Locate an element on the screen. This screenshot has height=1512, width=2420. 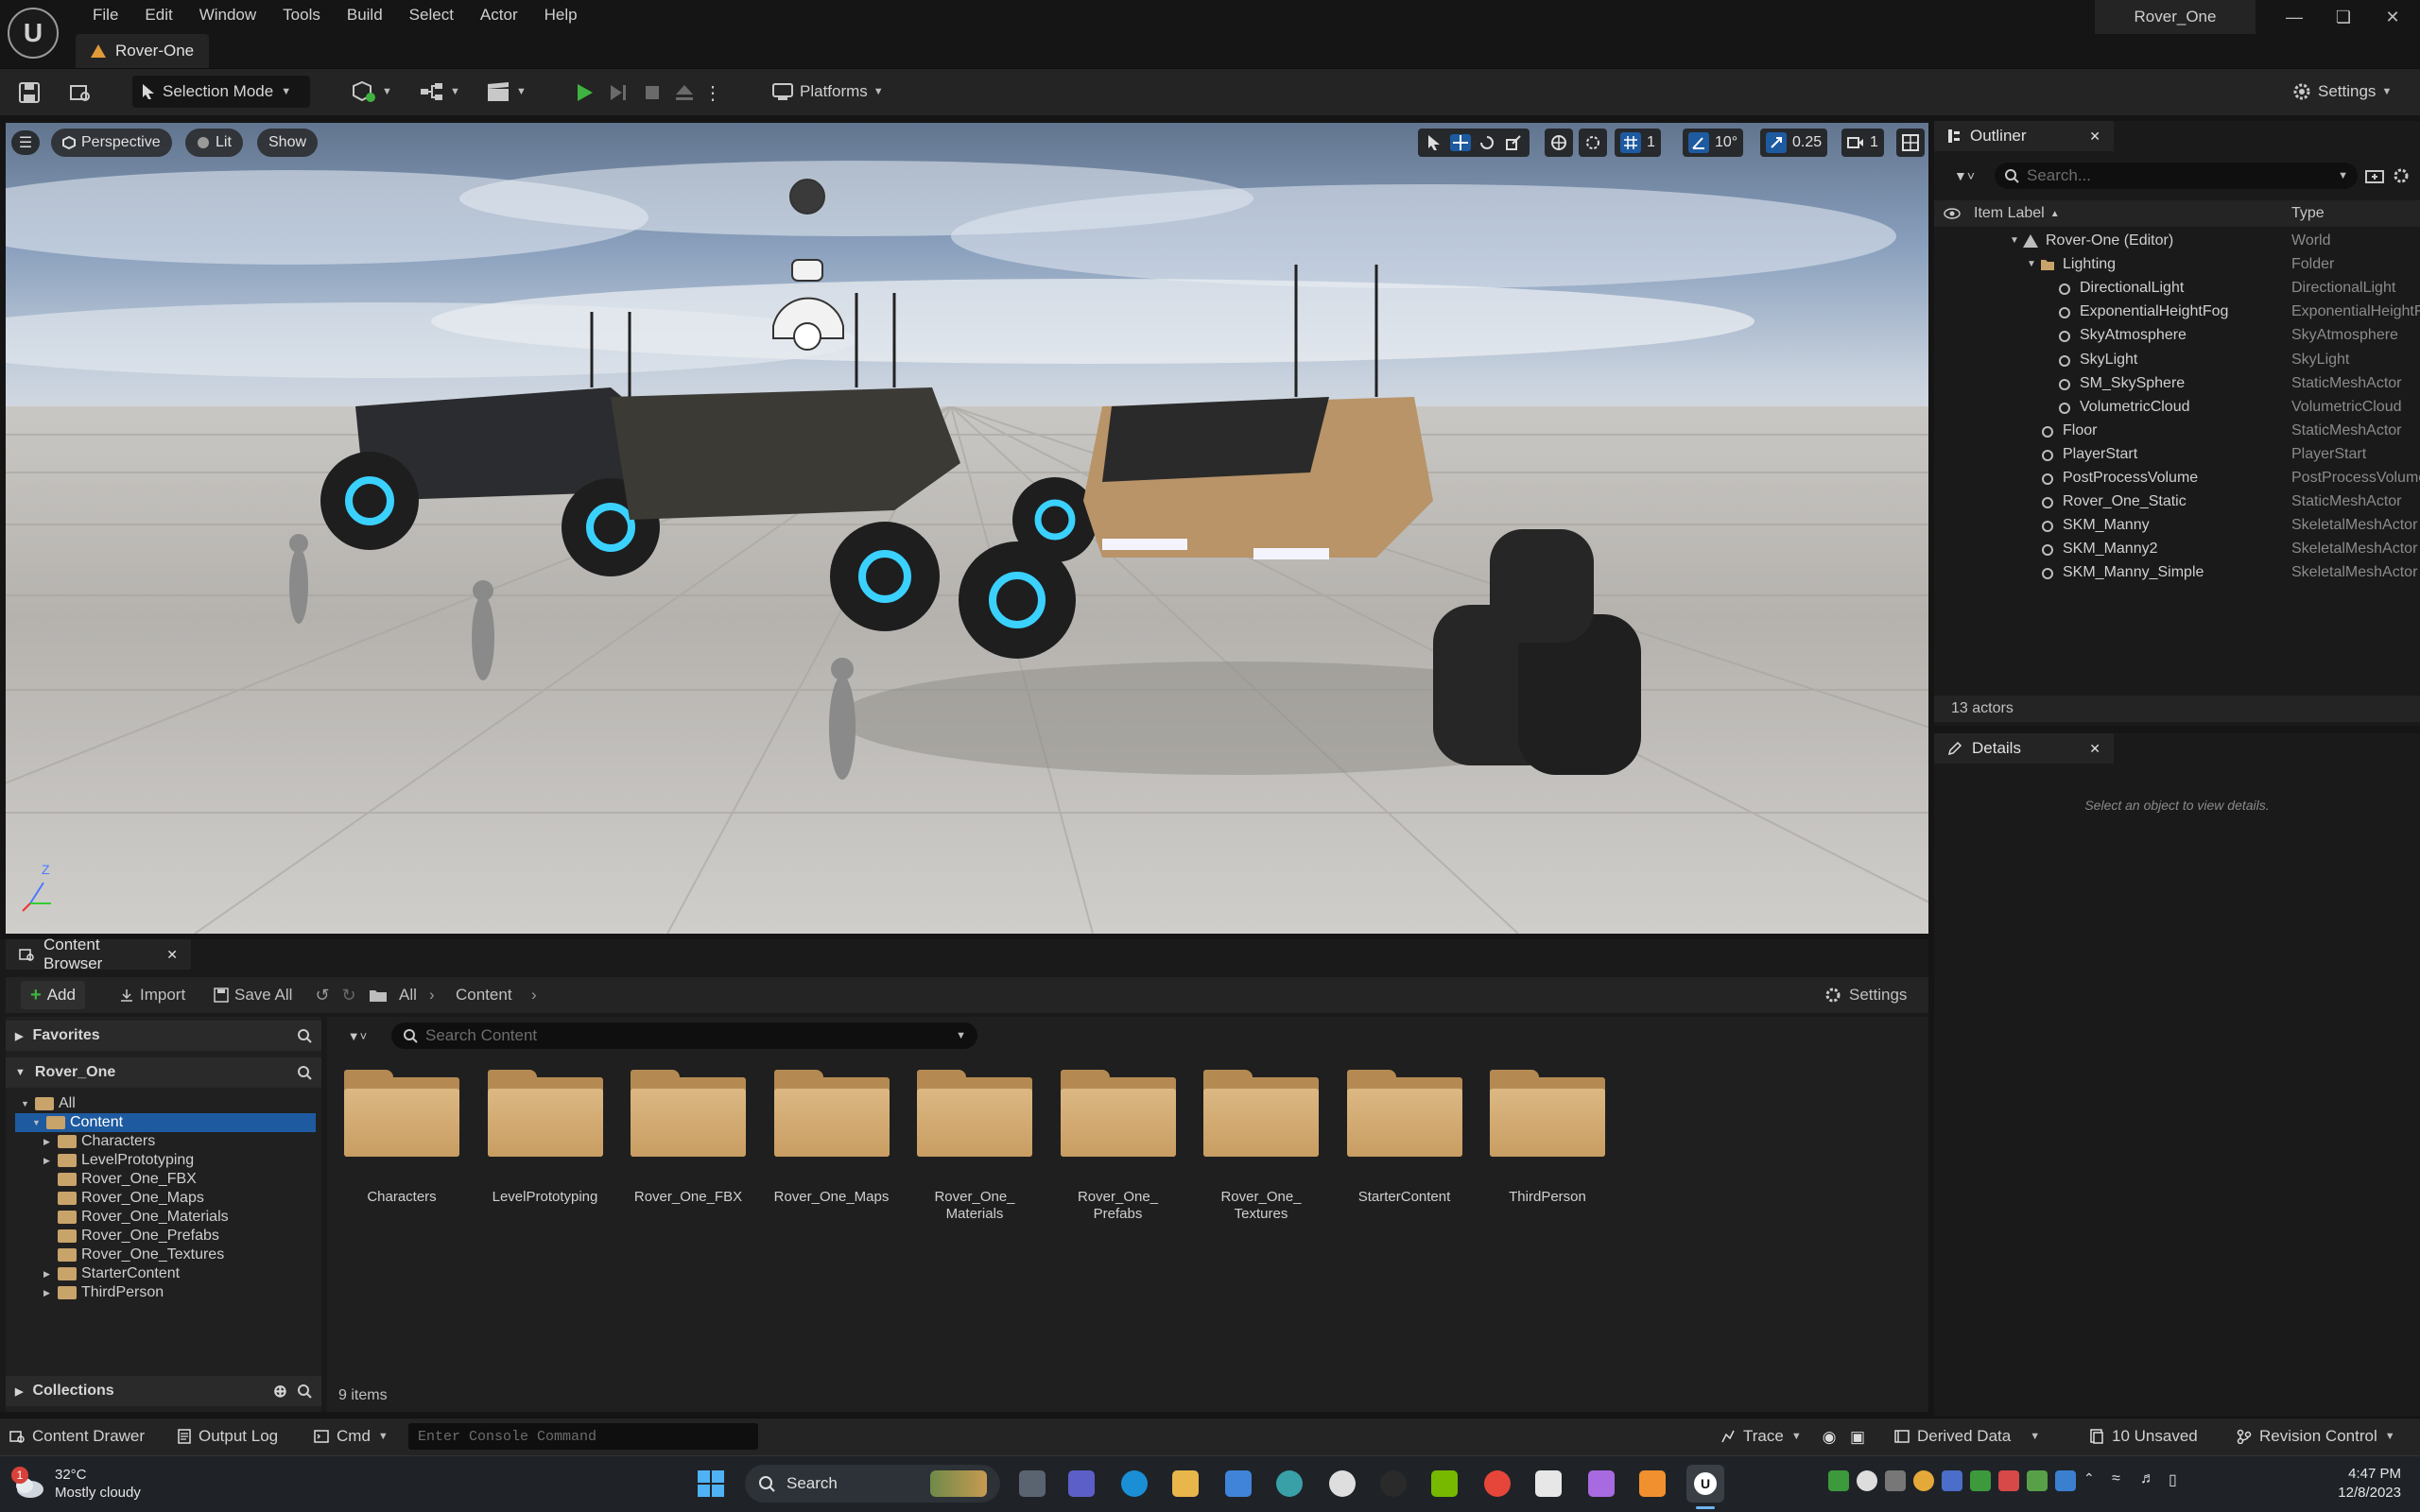
minimize-icon: — is located at coordinates (2294, 17).